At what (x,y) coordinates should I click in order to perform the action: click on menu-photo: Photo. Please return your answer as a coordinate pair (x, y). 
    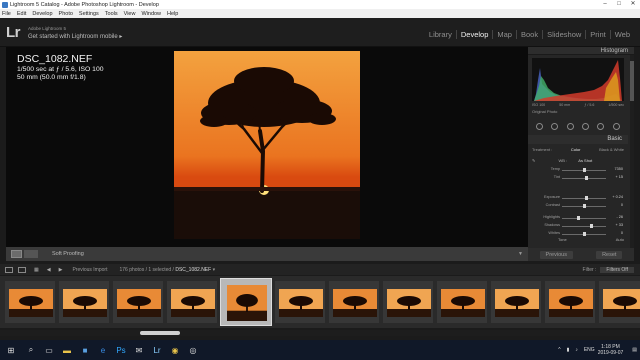
    Looking at the image, I should click on (66, 14).